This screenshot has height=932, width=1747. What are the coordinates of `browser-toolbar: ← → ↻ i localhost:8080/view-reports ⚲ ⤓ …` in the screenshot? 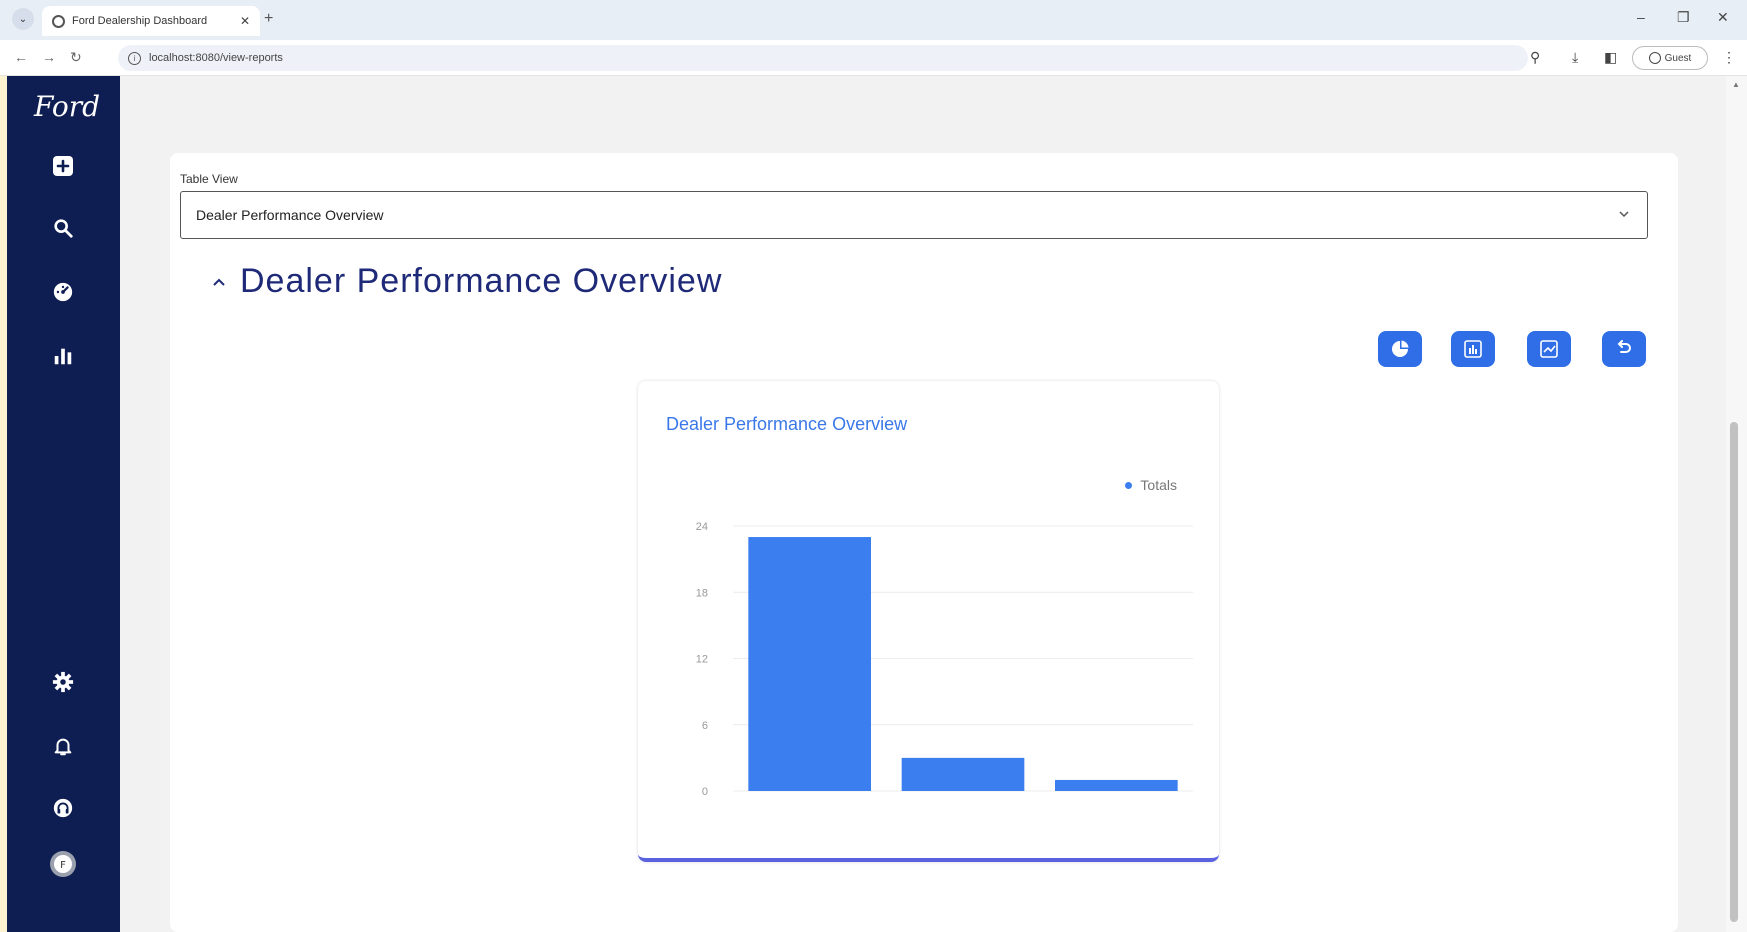 It's located at (873, 58).